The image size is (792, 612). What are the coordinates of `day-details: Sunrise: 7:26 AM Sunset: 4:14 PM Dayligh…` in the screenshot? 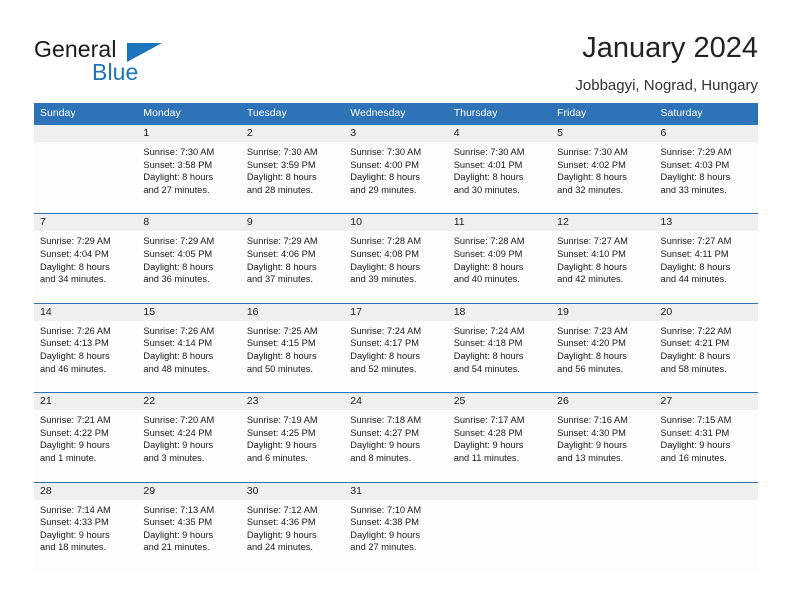 It's located at (188, 348).